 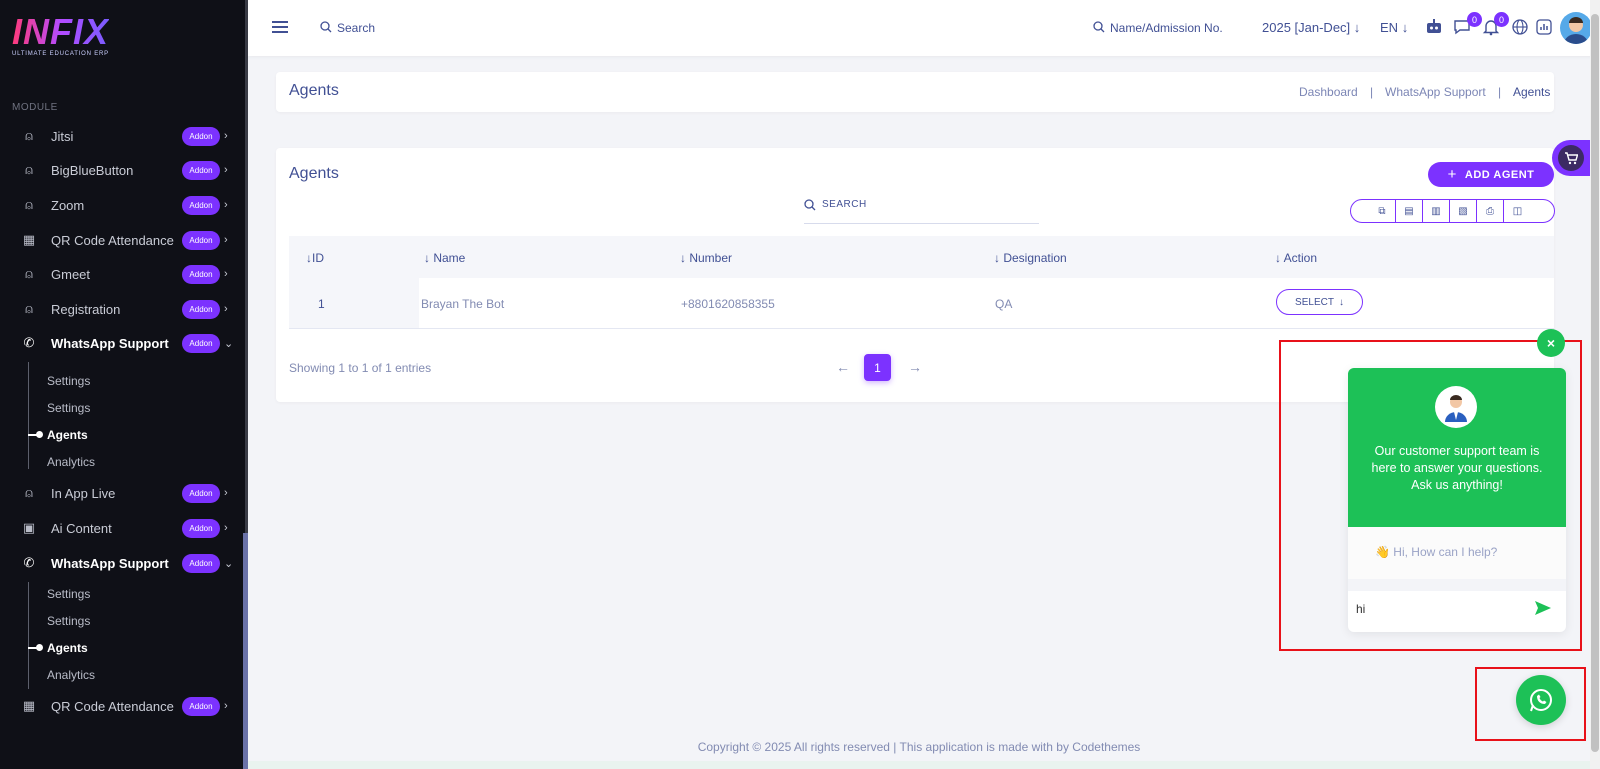 What do you see at coordinates (60, 36) in the screenshot?
I see `logo: INFIX ULTIMATE EDUCATION ERP` at bounding box center [60, 36].